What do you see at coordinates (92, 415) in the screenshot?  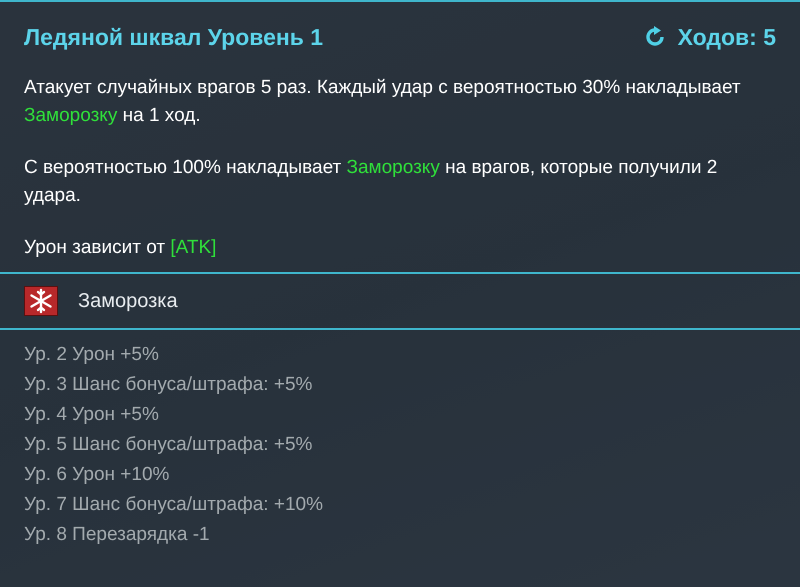 I see `level-bonus-text: Ур. 4 Урон +5%` at bounding box center [92, 415].